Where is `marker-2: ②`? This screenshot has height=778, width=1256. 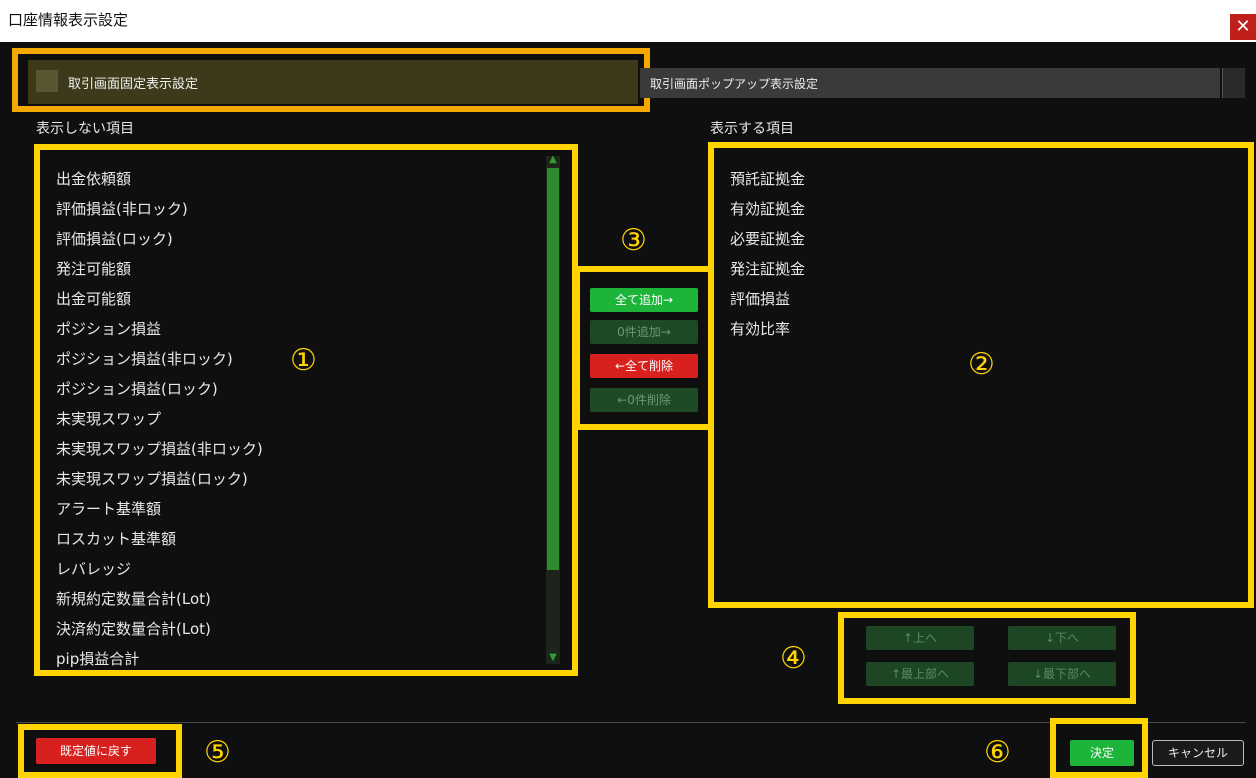 marker-2: ② is located at coordinates (981, 364).